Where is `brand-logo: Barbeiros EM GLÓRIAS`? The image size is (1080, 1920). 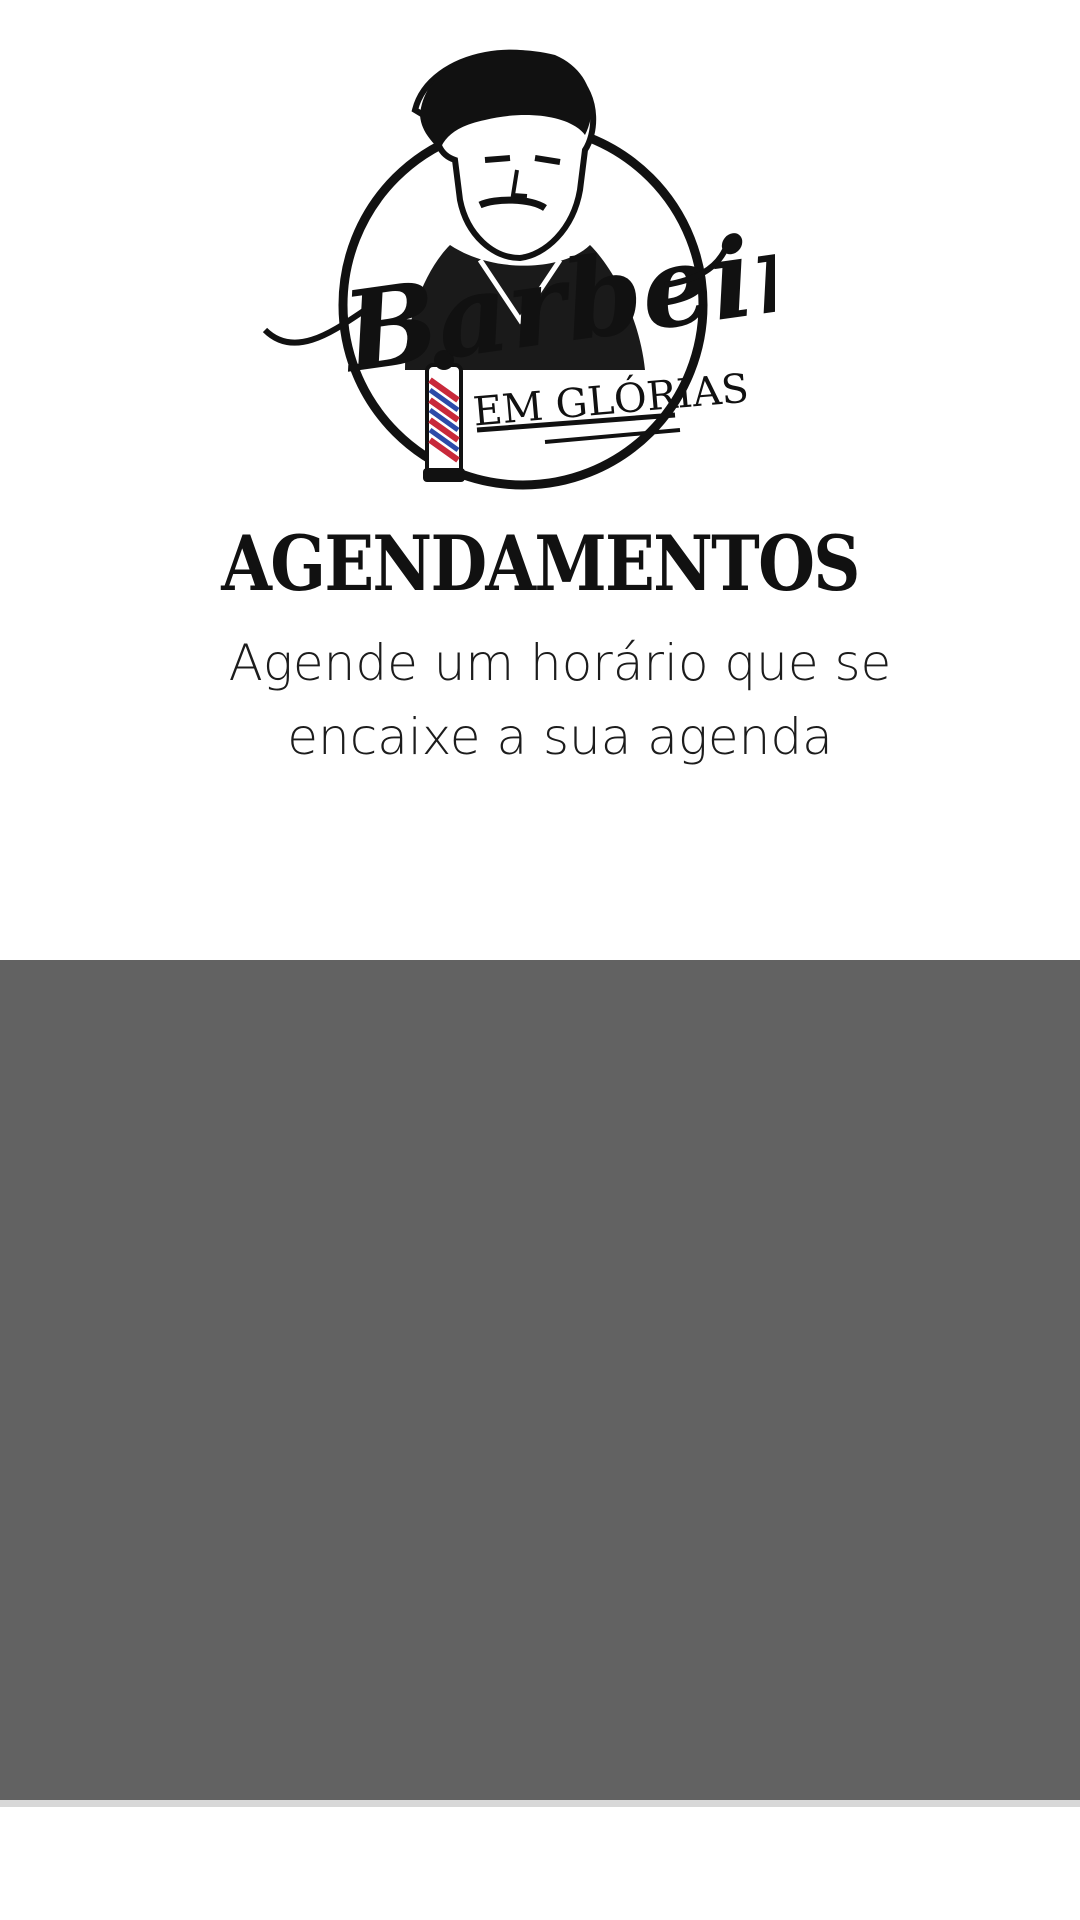
brand-logo: Barbeiros EM GLÓRIAS is located at coordinates (515, 270).